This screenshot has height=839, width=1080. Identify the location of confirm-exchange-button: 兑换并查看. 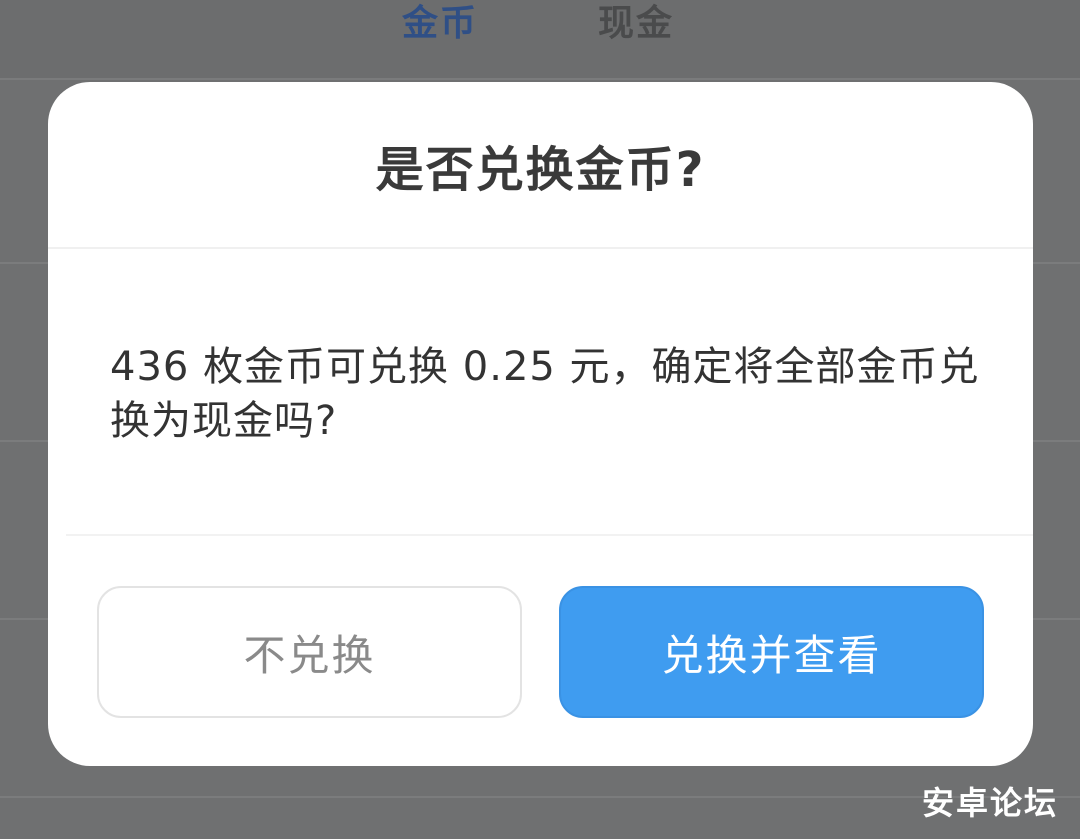
(771, 652).